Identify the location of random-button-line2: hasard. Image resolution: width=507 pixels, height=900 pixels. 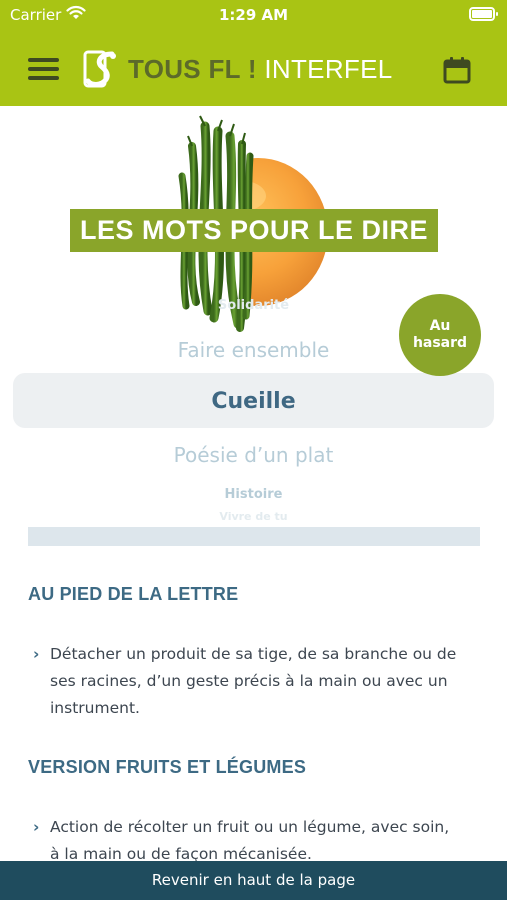
(440, 343).